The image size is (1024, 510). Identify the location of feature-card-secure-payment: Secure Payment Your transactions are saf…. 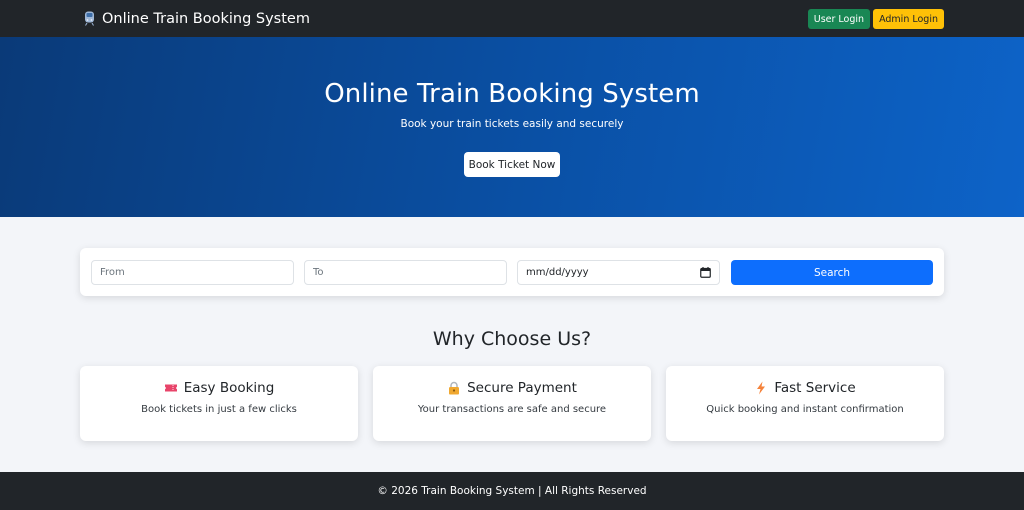
(512, 403).